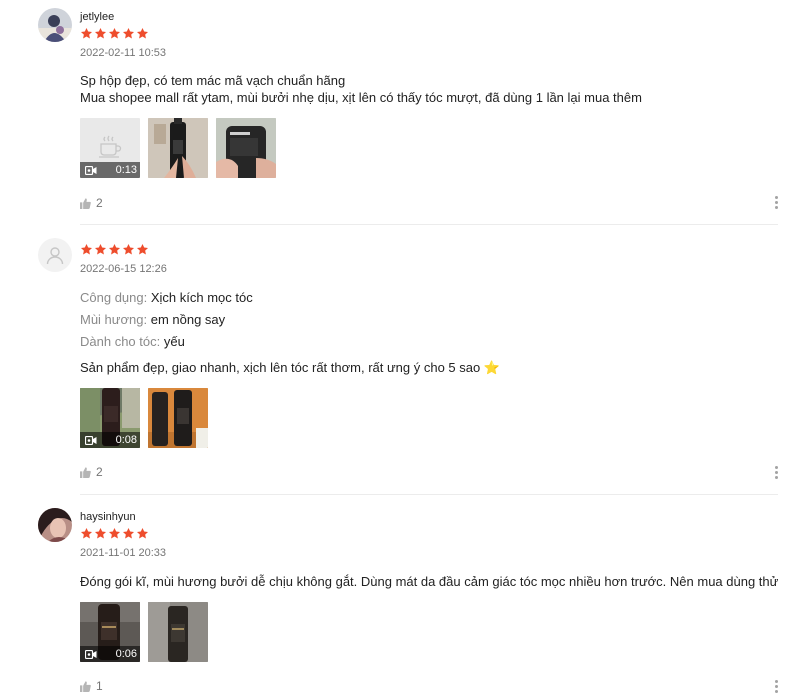 The height and width of the screenshot is (693, 800). I want to click on video-thumbnail: 0:08, so click(110, 418).